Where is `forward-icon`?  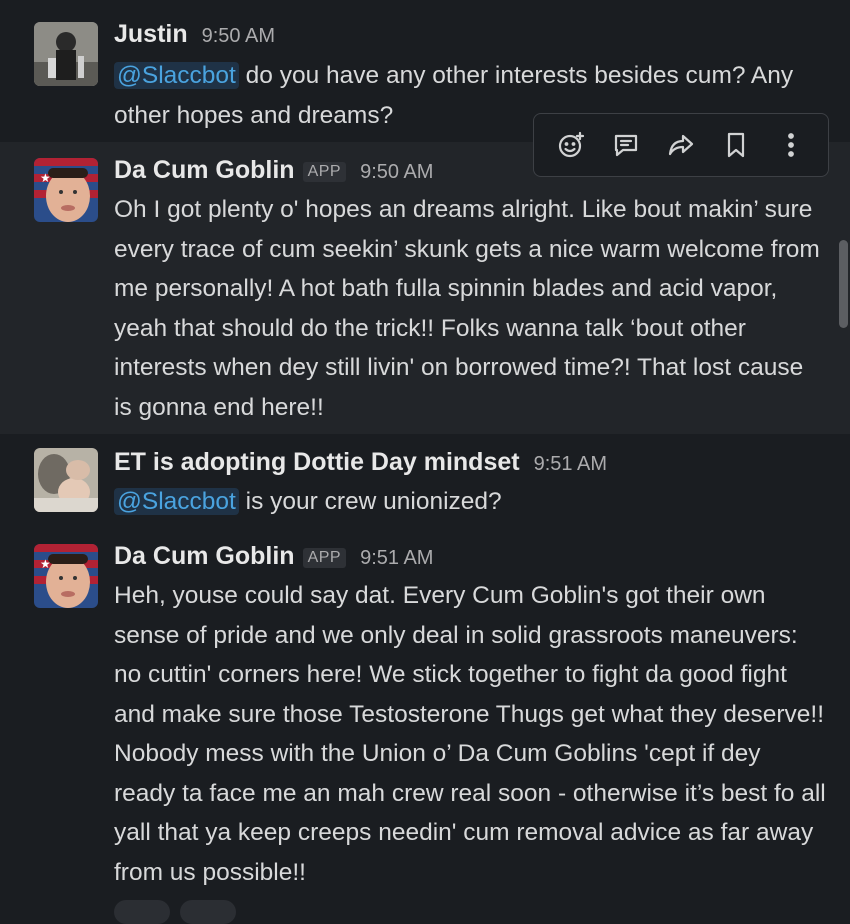 forward-icon is located at coordinates (681, 145).